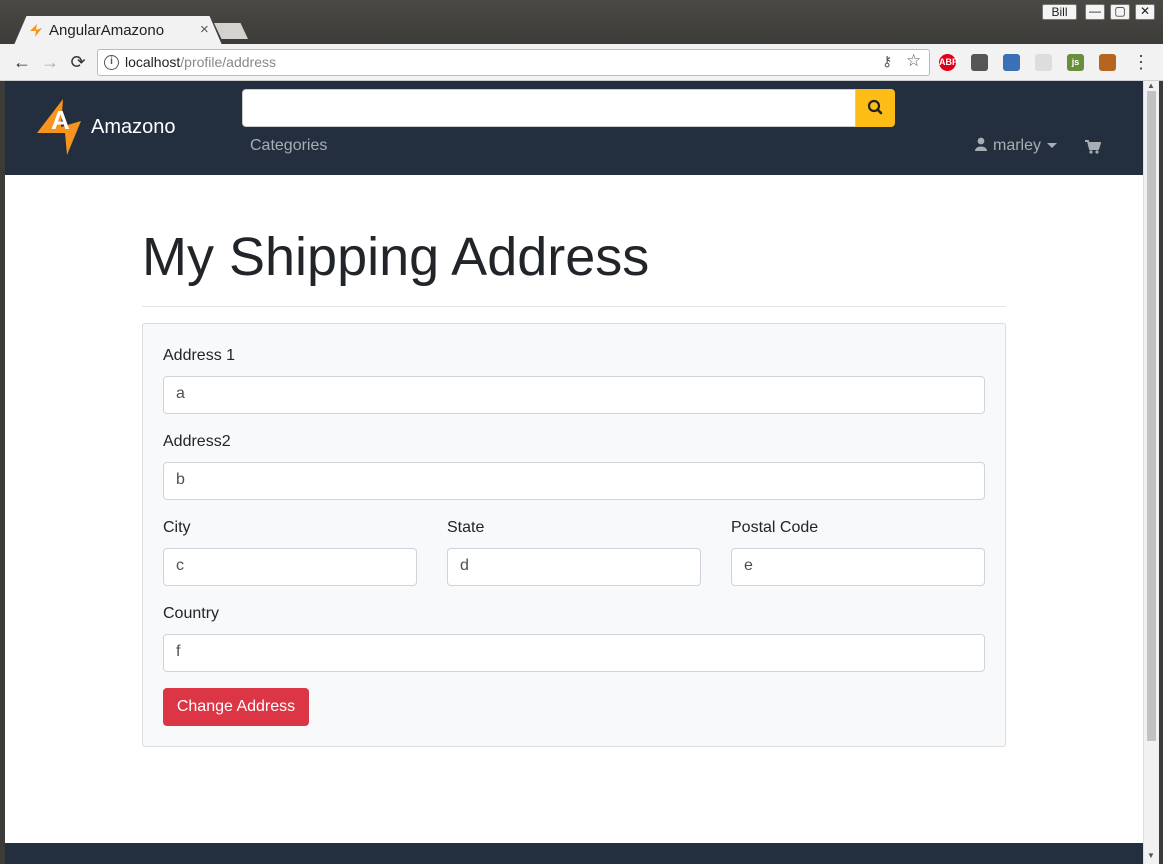 This screenshot has height=864, width=1163. Describe the element at coordinates (574, 853) in the screenshot. I see `site-footer` at that location.